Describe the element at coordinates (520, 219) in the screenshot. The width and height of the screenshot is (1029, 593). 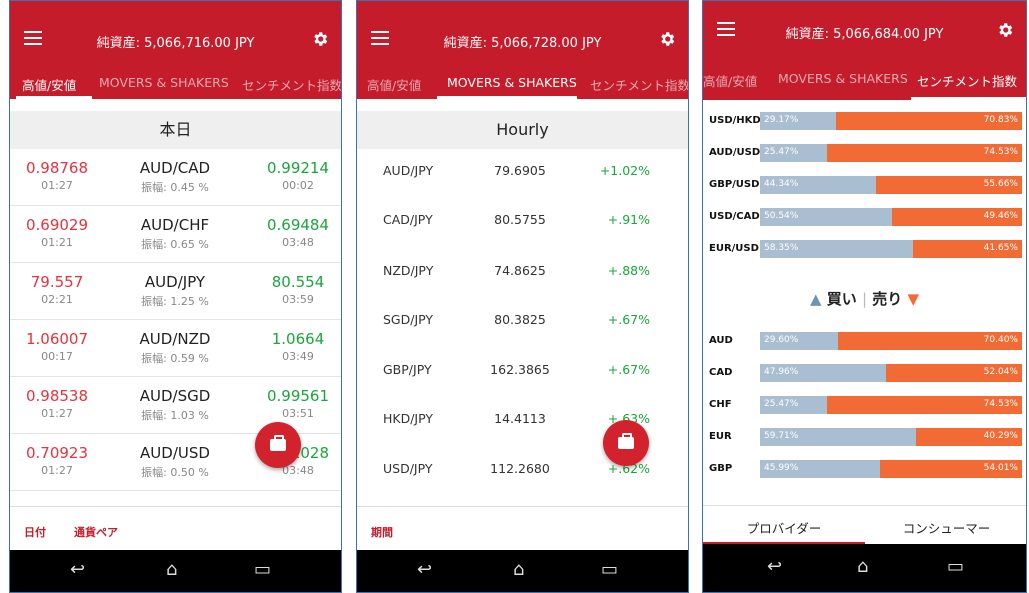
I see `price-value: 80.5755` at that location.